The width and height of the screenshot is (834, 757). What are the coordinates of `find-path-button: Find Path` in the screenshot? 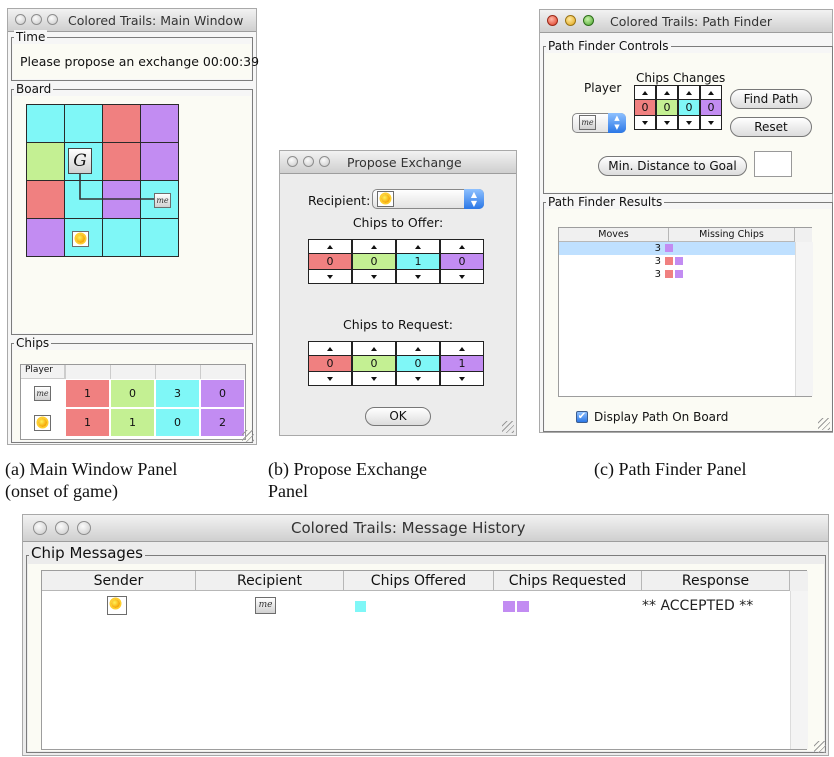 It's located at (771, 99).